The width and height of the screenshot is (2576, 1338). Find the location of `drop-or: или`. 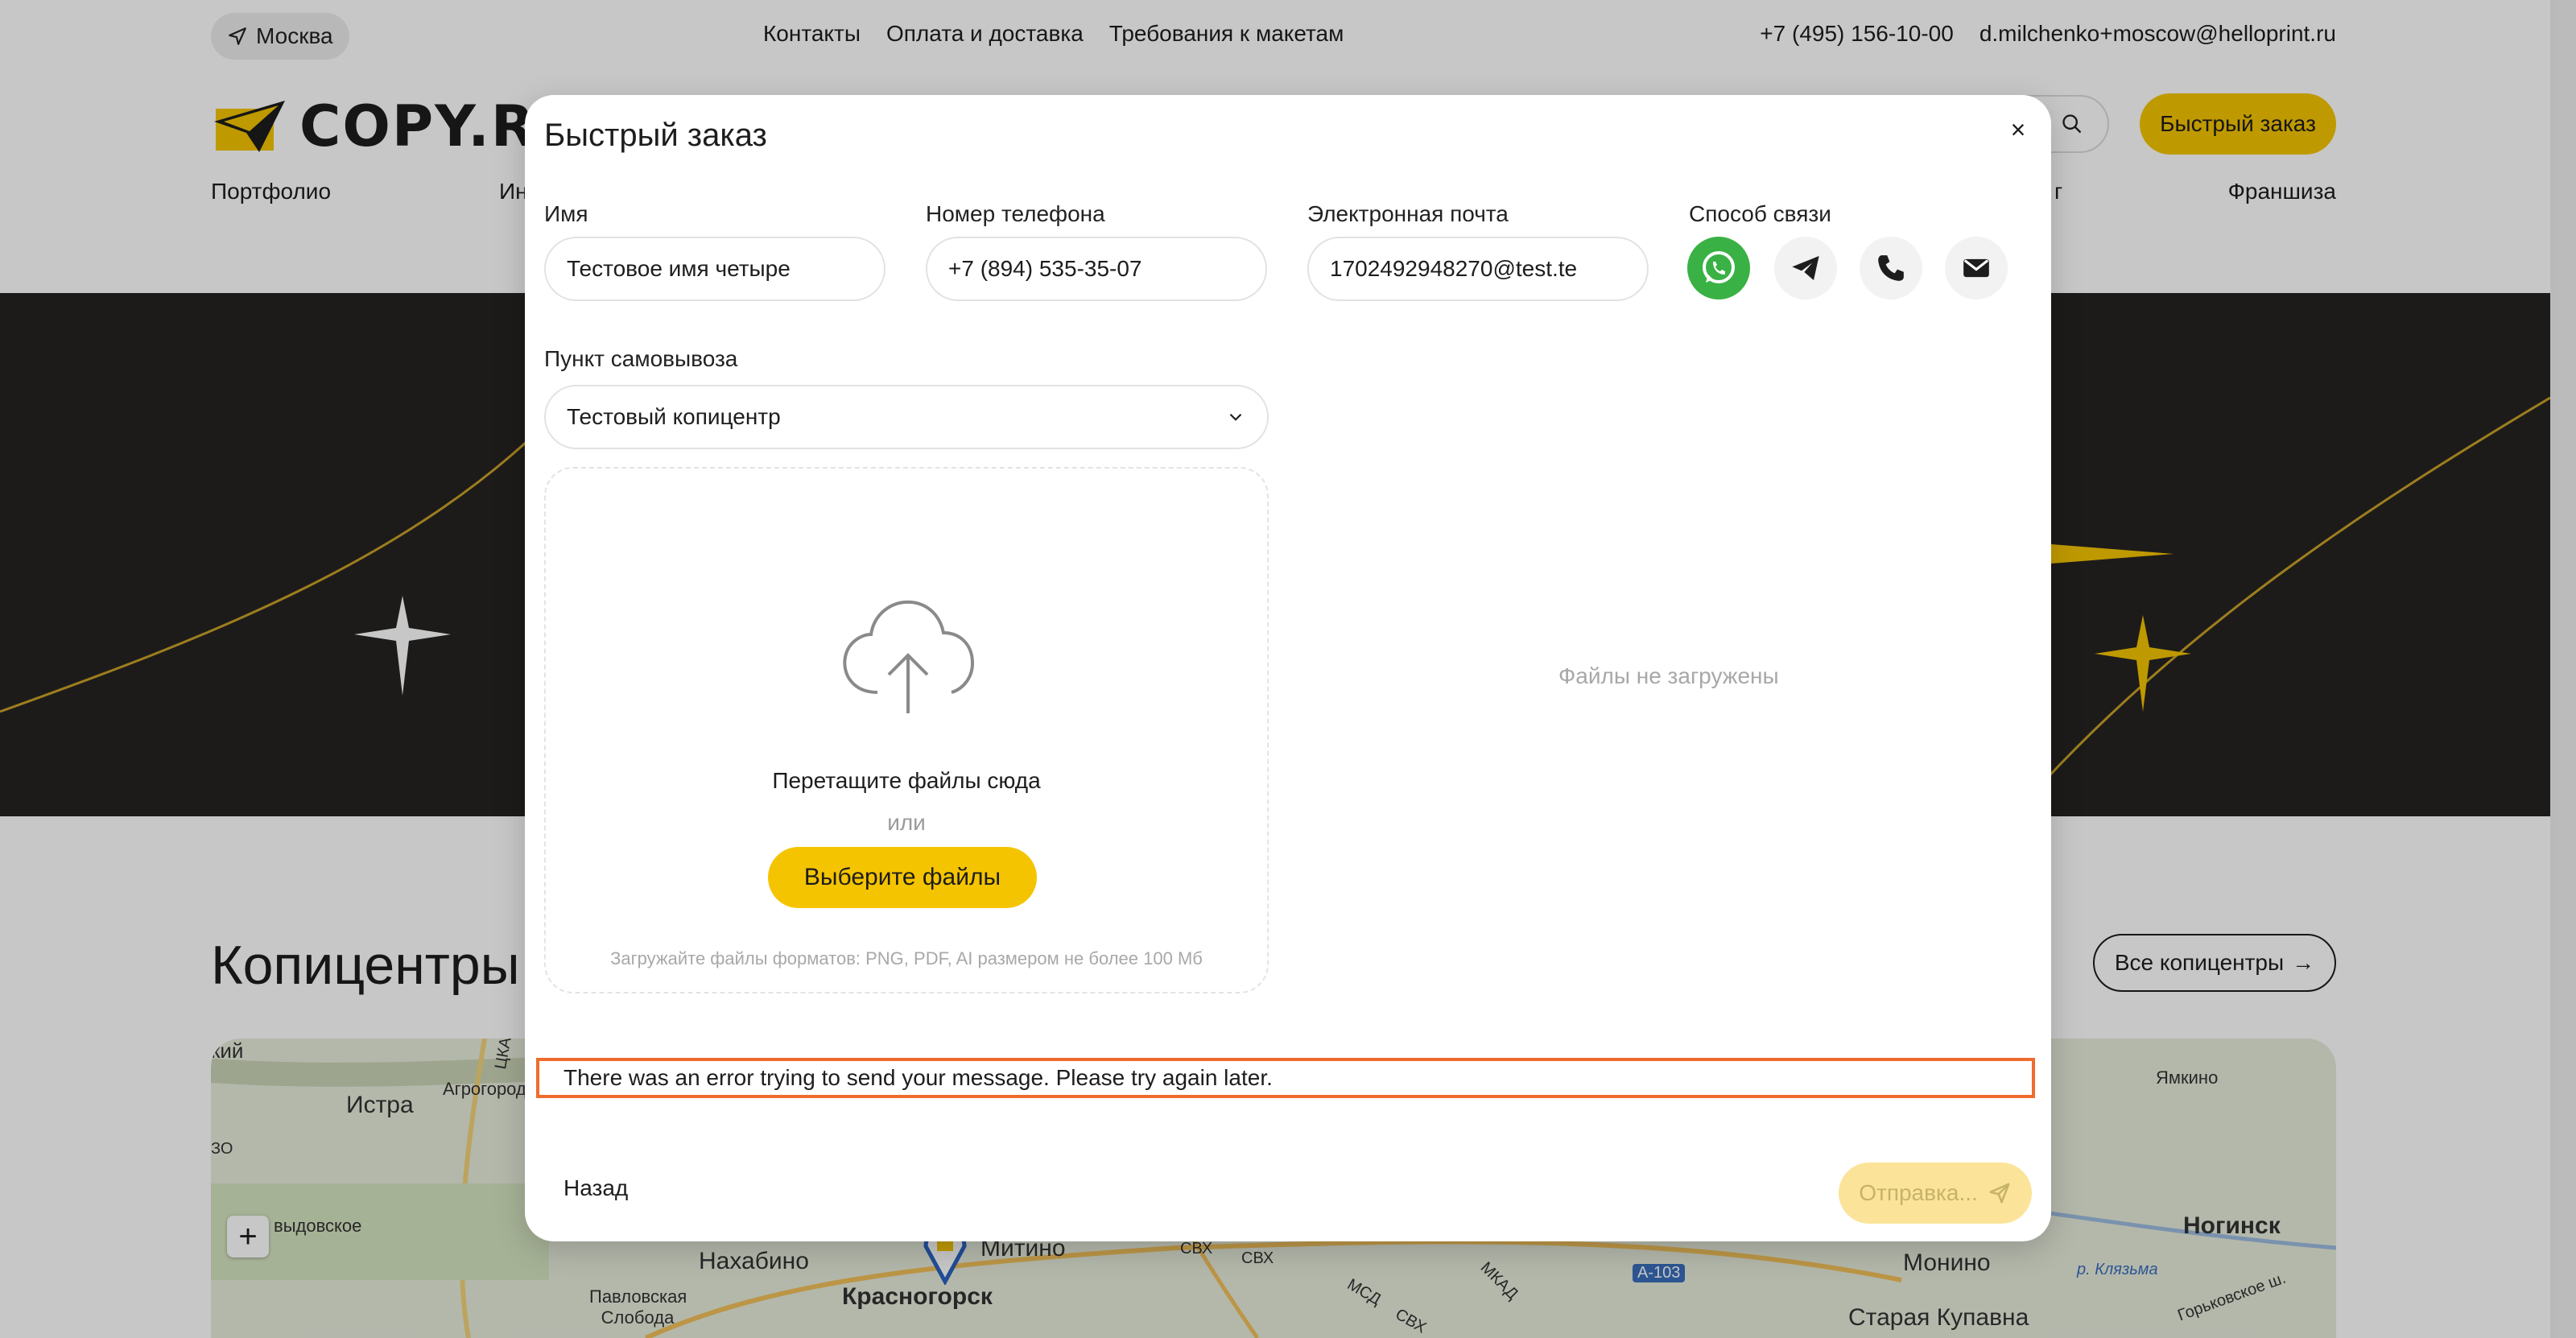

drop-or: или is located at coordinates (906, 822).